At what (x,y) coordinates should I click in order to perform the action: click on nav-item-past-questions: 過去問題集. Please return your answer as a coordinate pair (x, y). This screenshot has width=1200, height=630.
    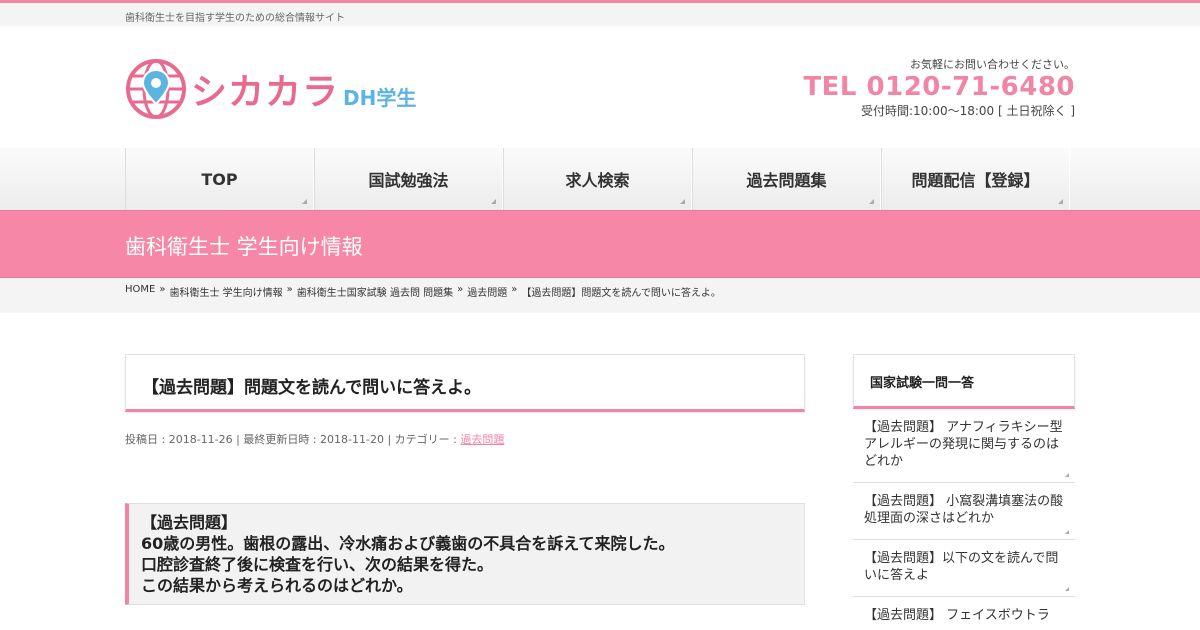
    Looking at the image, I should click on (786, 179).